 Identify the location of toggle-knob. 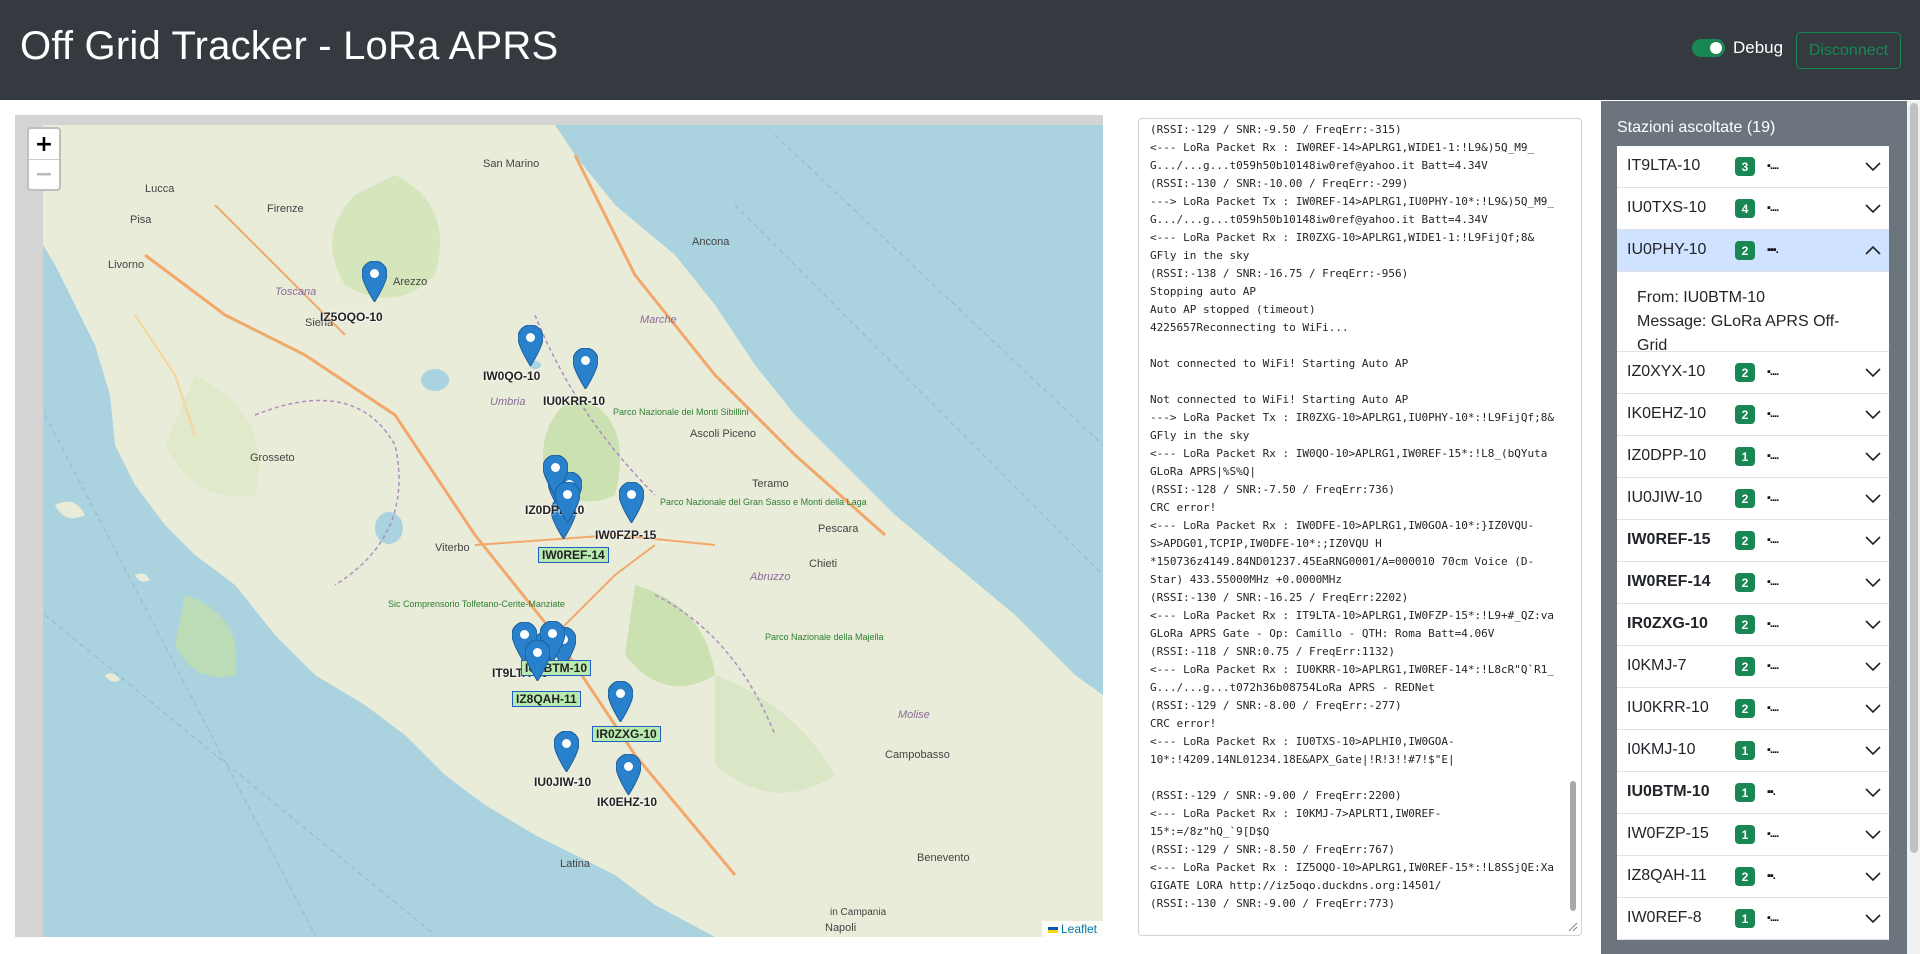
(1716, 48).